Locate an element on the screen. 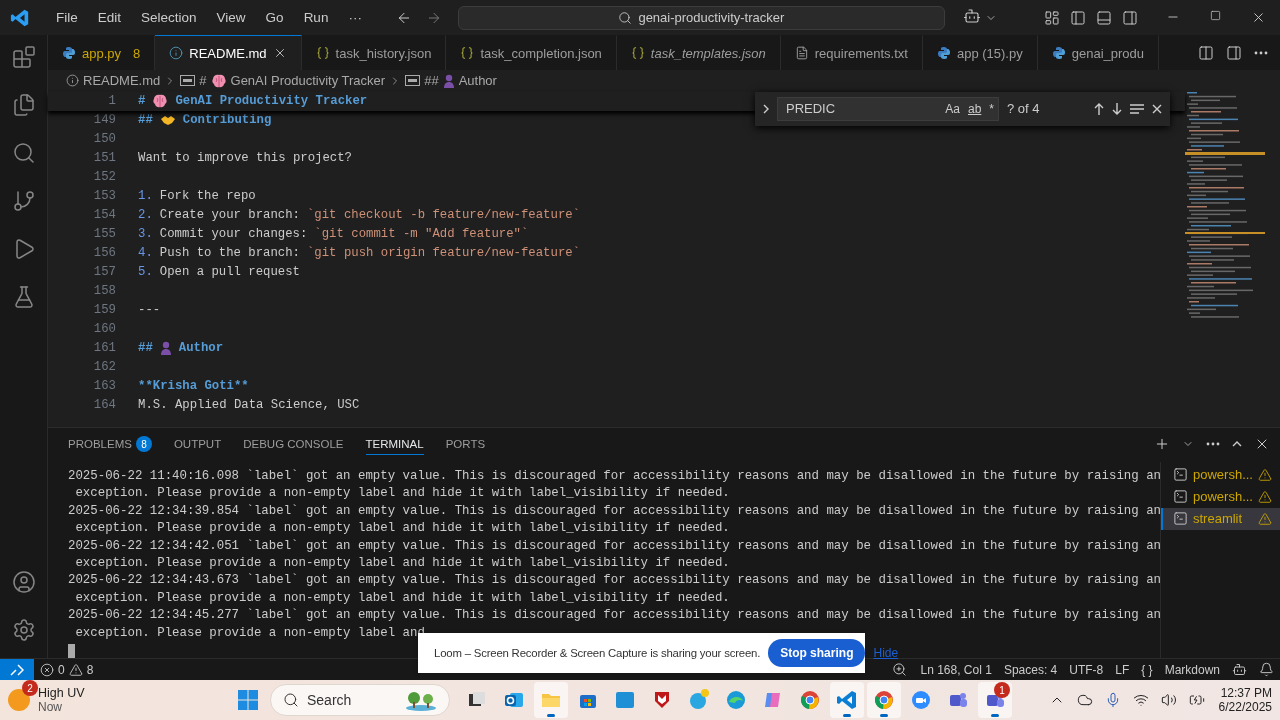 The height and width of the screenshot is (720, 1280). panel-bottom-icon is located at coordinates (1104, 17).